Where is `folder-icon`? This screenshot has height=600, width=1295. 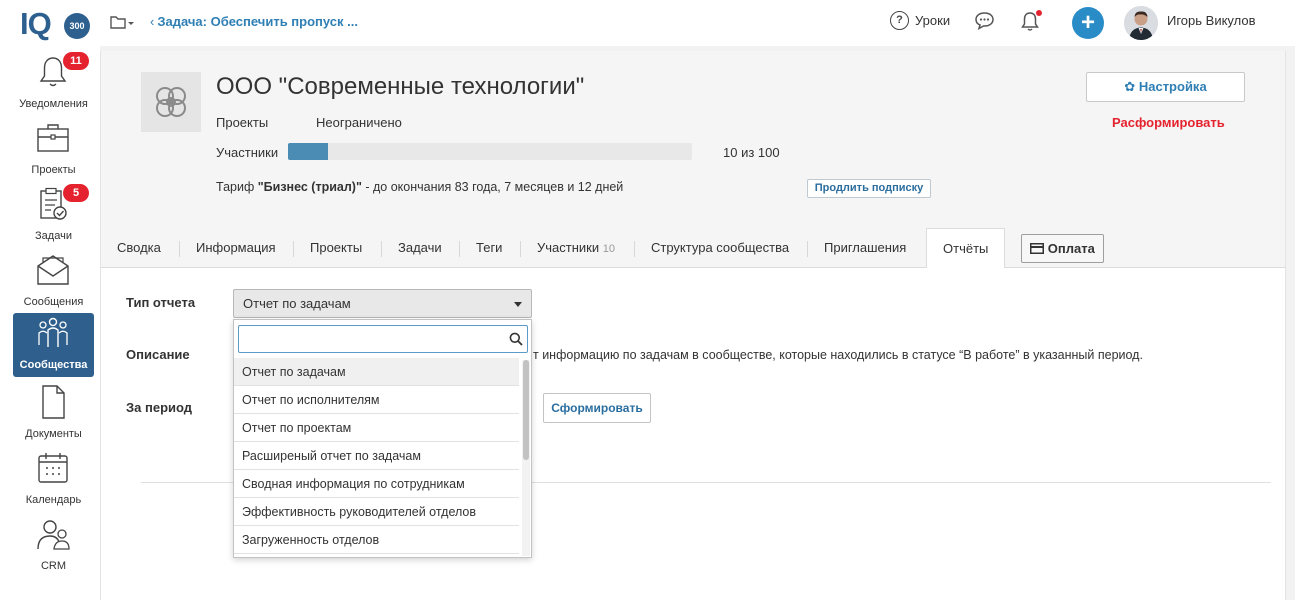 folder-icon is located at coordinates (122, 22).